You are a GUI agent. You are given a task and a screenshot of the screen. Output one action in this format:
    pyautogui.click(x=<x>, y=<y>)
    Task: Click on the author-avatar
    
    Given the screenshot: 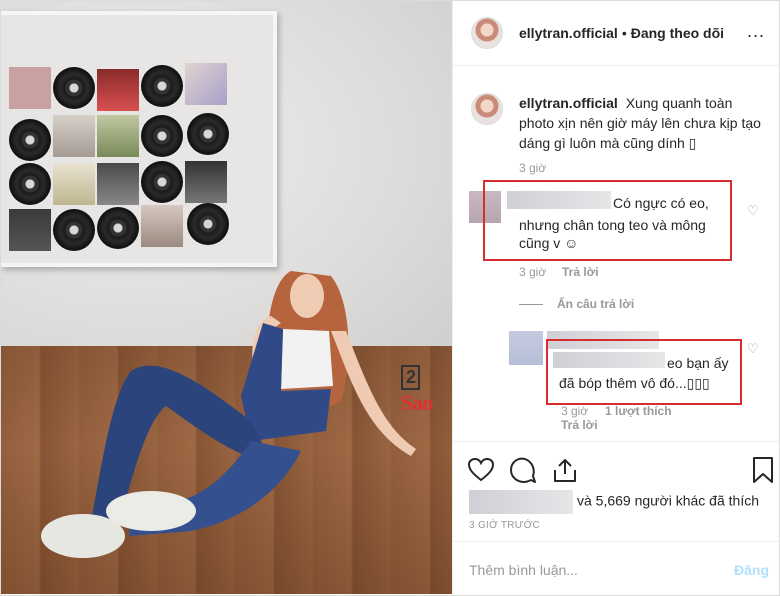 What is the action you would take?
    pyautogui.click(x=487, y=33)
    